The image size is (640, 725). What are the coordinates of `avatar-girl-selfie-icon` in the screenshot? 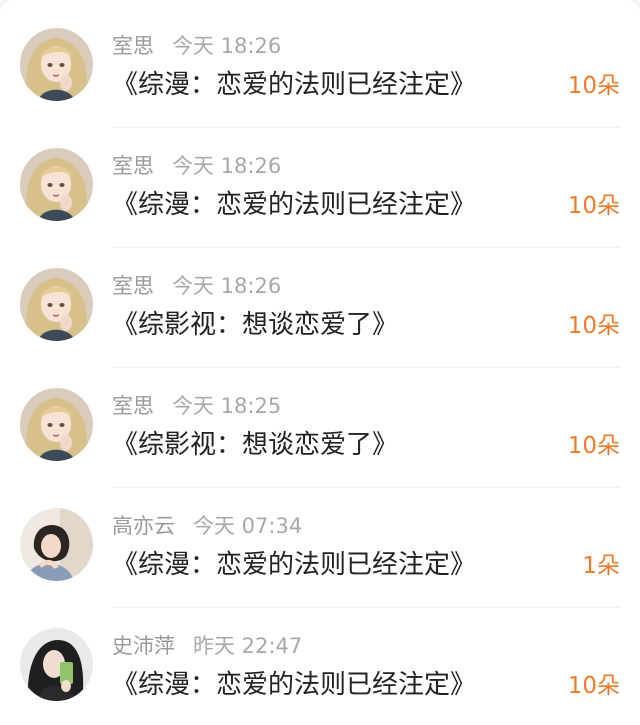 It's located at (56, 664).